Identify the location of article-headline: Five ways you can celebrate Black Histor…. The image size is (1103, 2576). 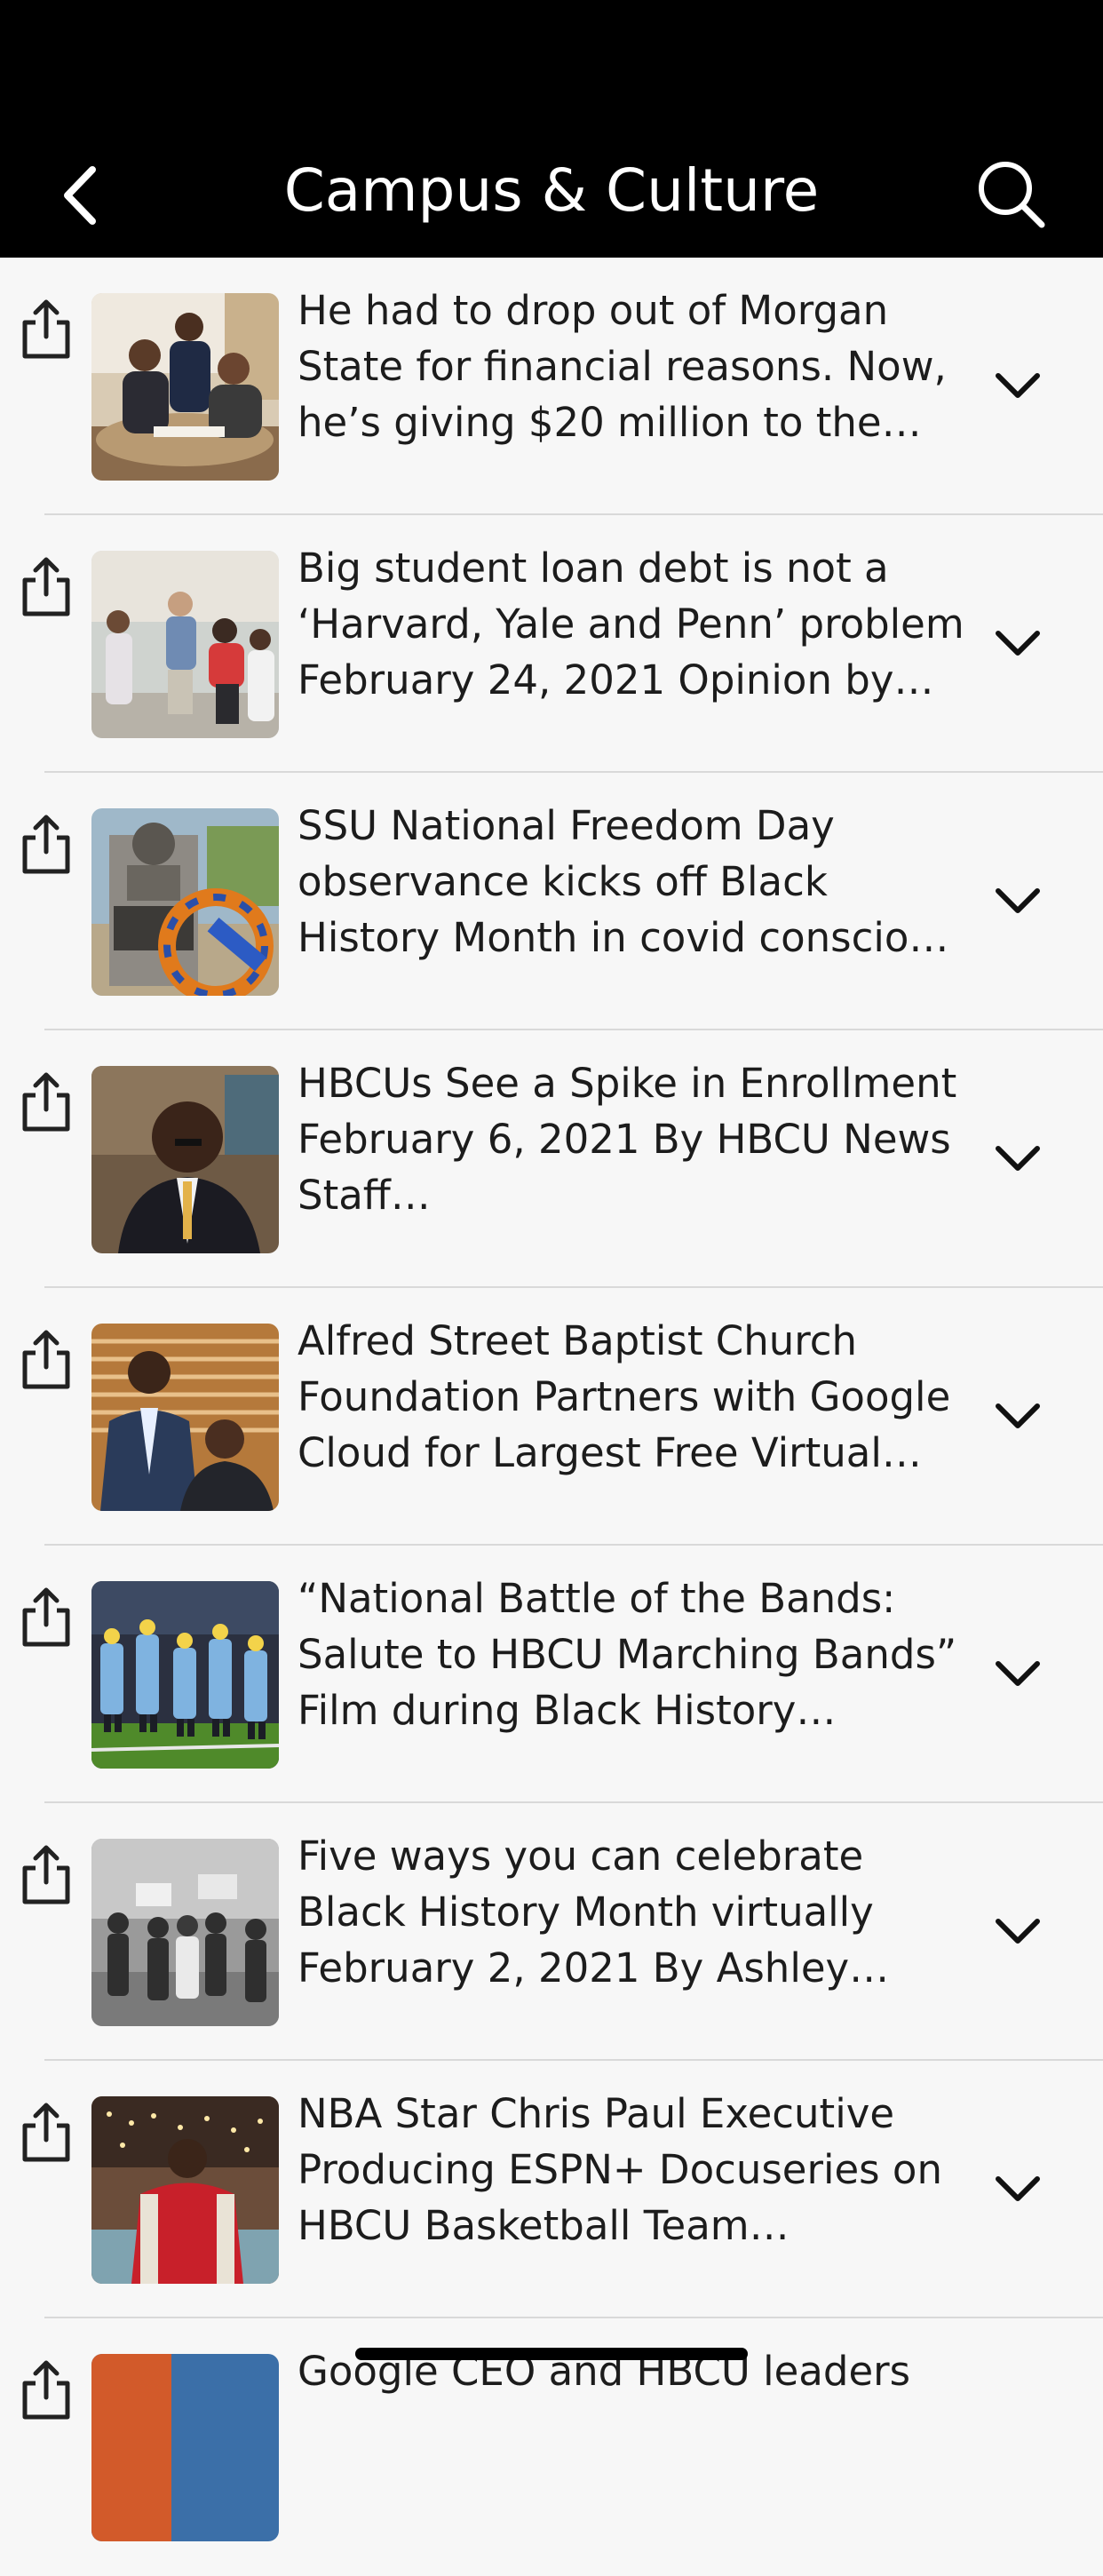
(633, 1912).